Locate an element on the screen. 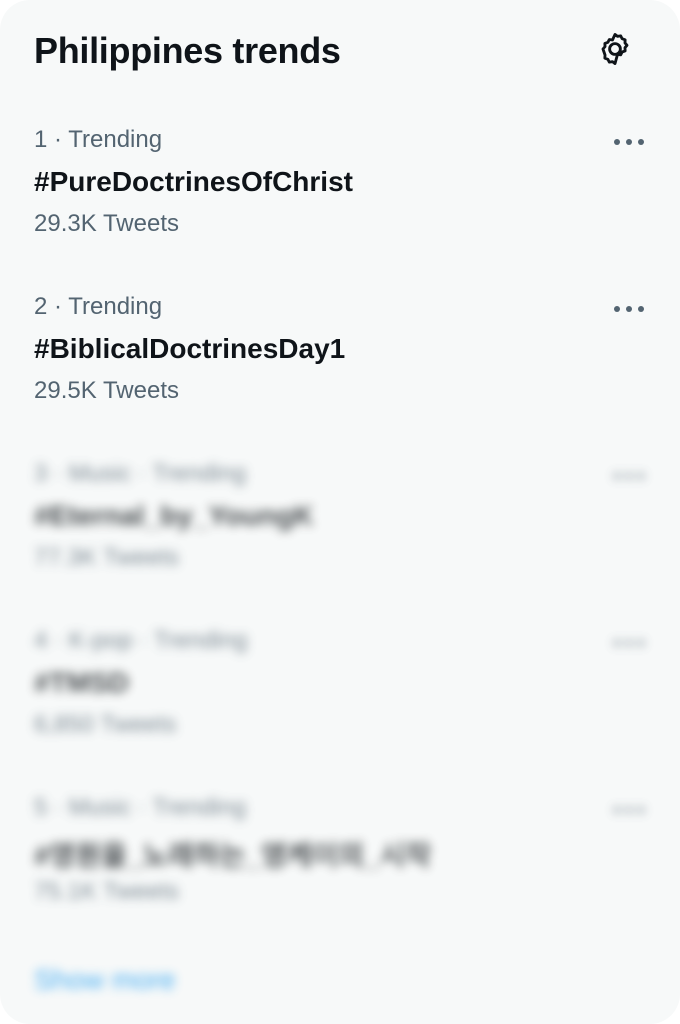 The width and height of the screenshot is (680, 1024). trend-count: 77.3K Tweets is located at coordinates (106, 557).